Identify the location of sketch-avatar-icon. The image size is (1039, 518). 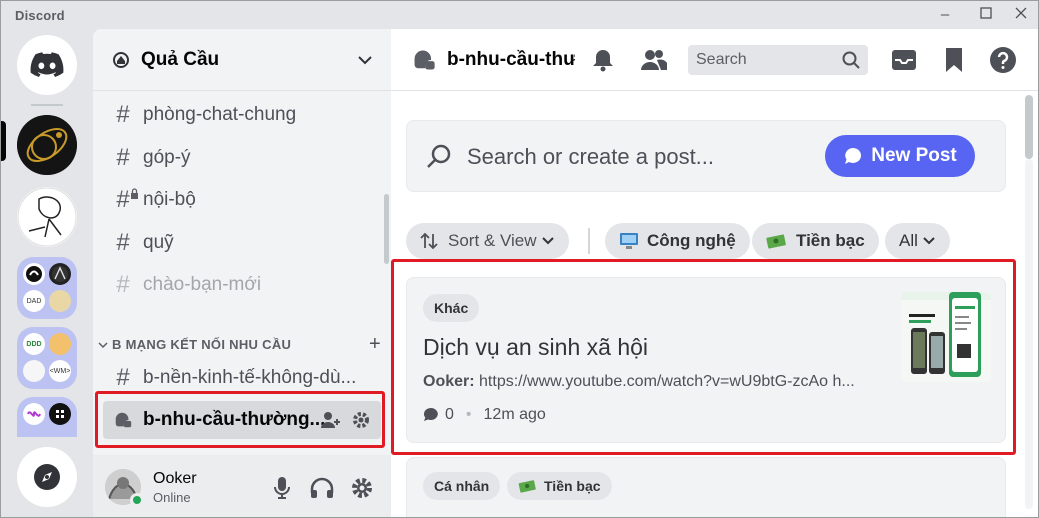
(47, 217).